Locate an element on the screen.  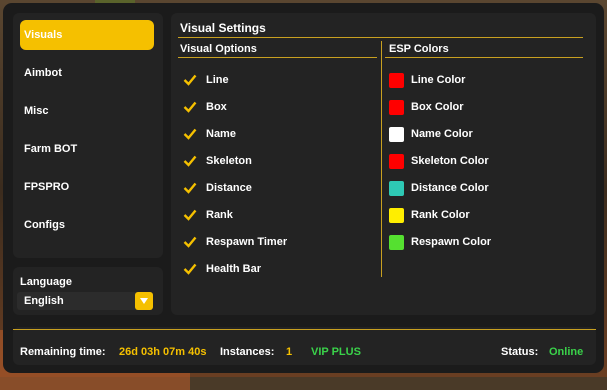
option-label: Line is located at coordinates (217, 80).